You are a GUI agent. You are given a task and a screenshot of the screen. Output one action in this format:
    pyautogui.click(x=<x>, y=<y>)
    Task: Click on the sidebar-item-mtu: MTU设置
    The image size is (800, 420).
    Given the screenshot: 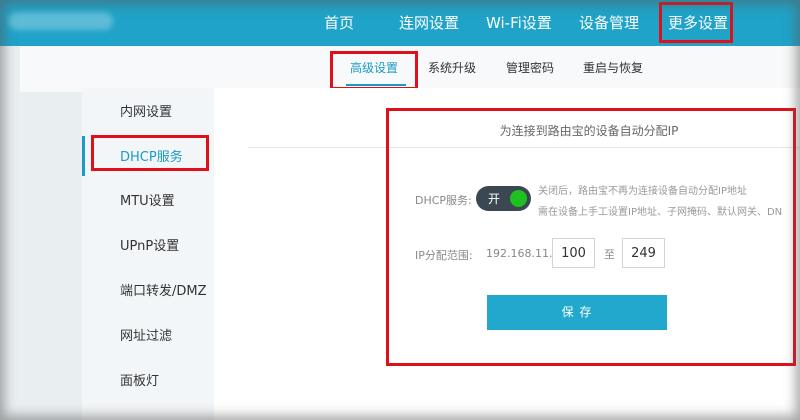 What is the action you would take?
    pyautogui.click(x=147, y=199)
    